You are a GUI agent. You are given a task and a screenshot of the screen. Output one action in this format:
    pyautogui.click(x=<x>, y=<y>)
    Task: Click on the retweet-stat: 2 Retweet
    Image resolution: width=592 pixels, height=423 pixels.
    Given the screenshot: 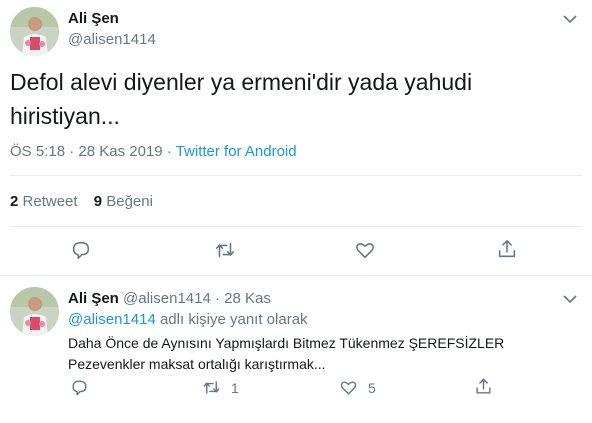 What is the action you would take?
    pyautogui.click(x=44, y=201)
    